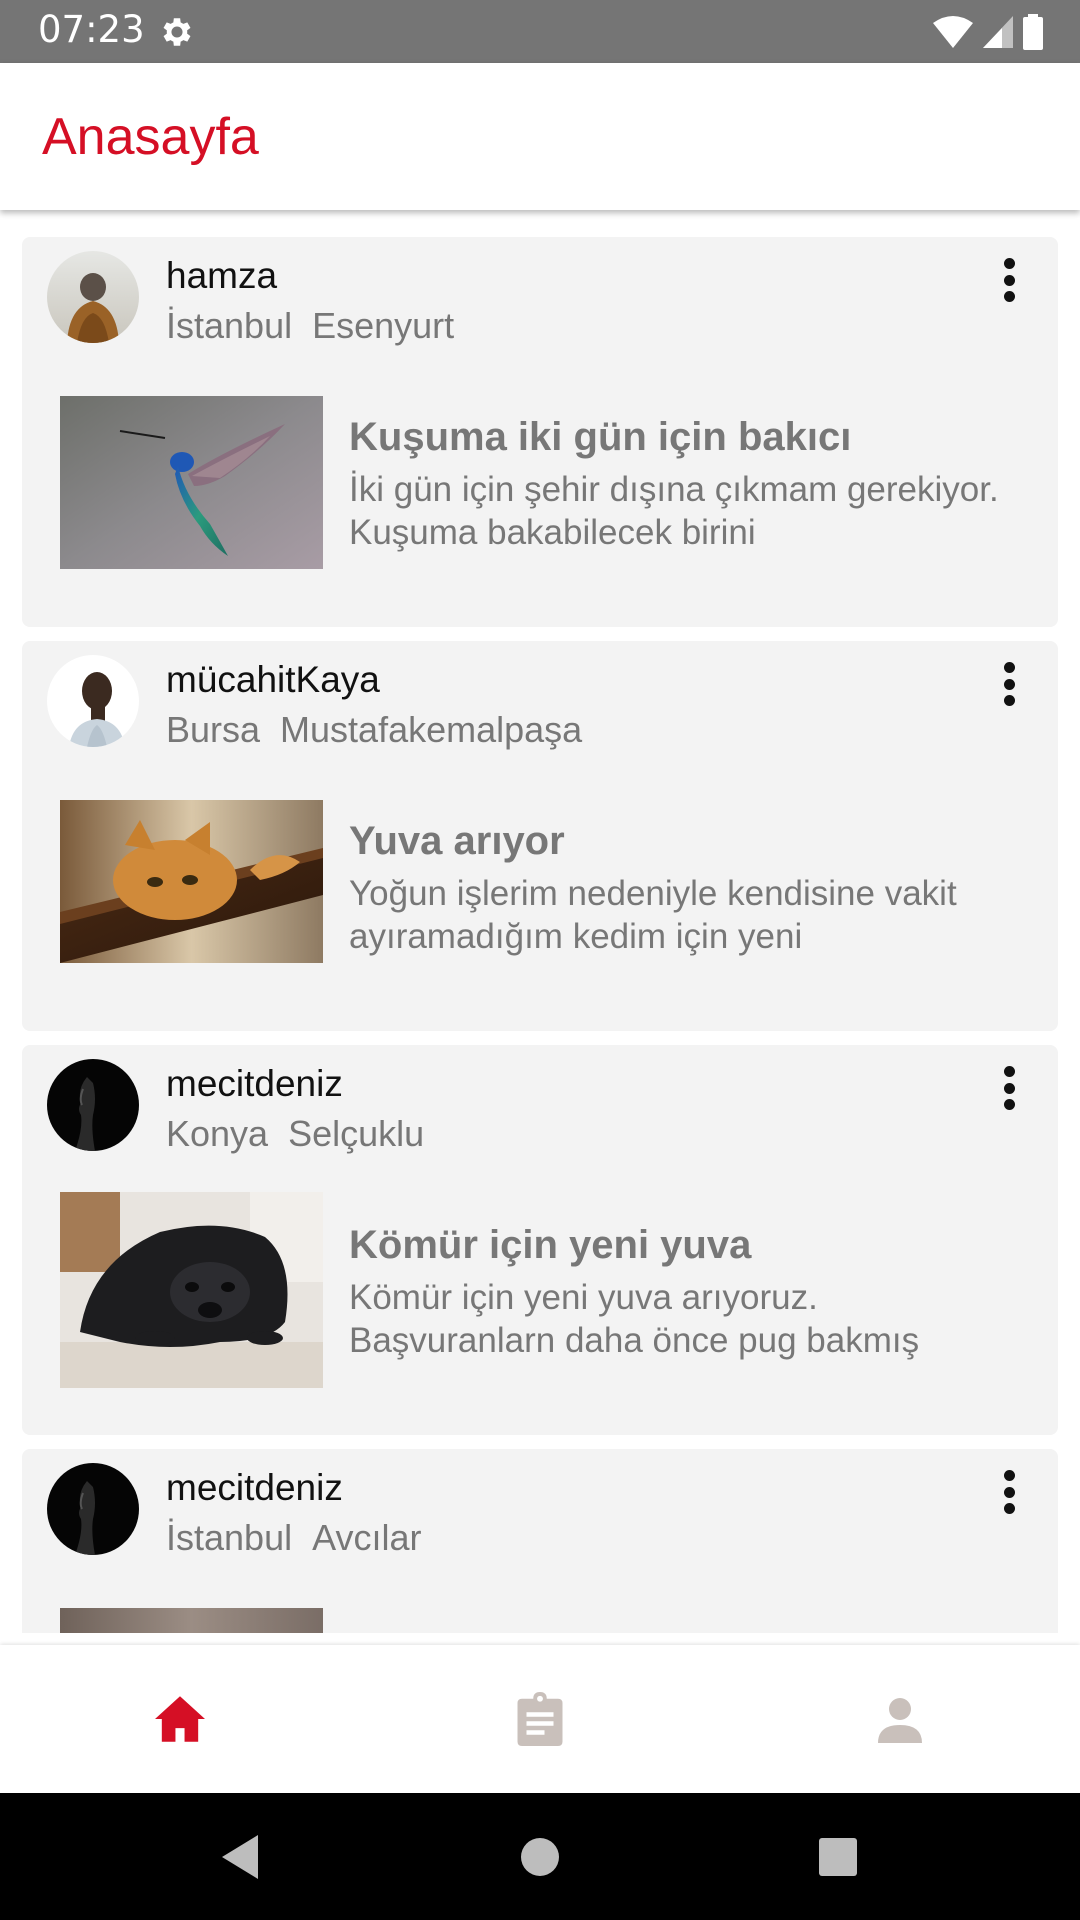  What do you see at coordinates (431, 729) in the screenshot?
I see `post-district: Mustafakemalpaşa` at bounding box center [431, 729].